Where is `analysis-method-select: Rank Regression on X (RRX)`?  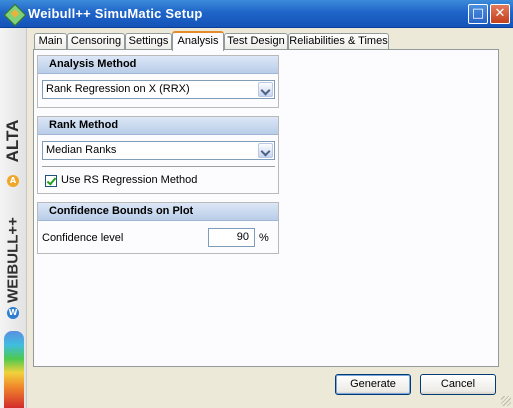
analysis-method-select: Rank Regression on X (RRX) is located at coordinates (158, 89).